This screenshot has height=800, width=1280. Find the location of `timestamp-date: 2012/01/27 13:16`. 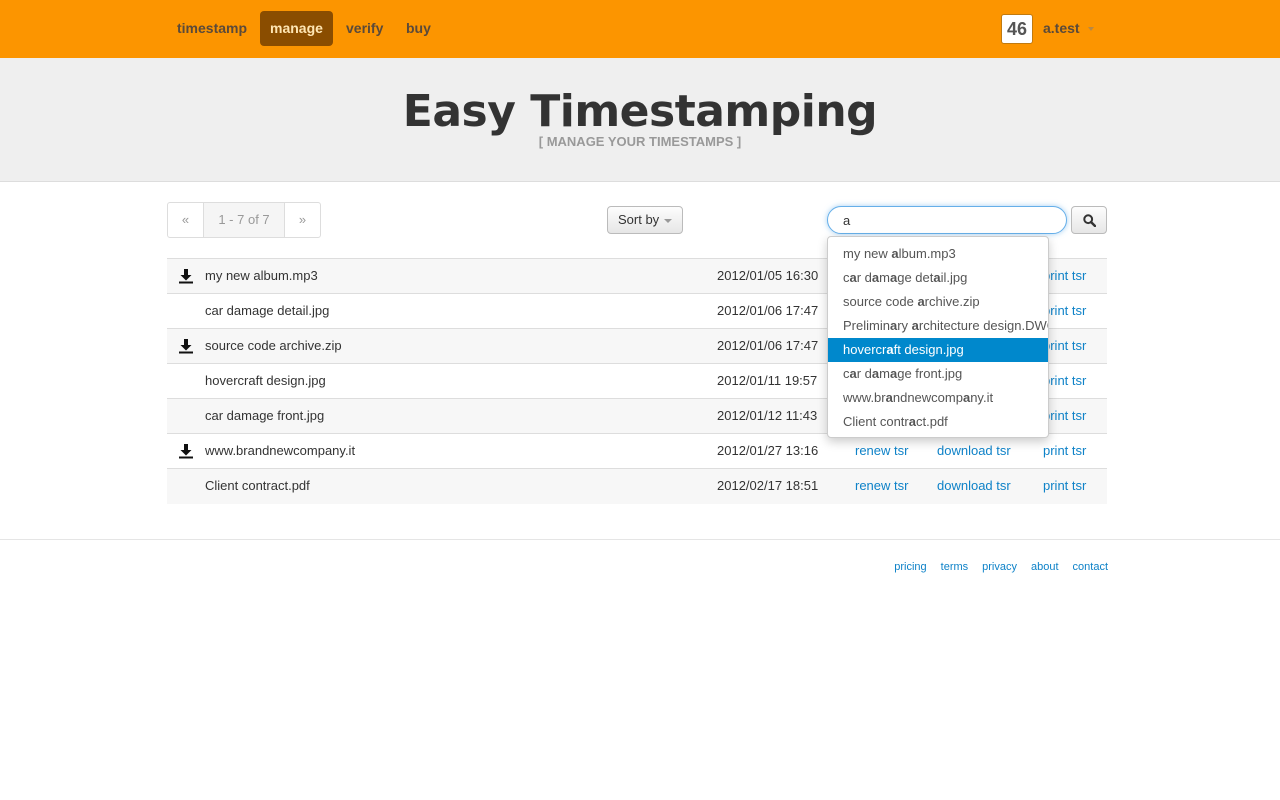

timestamp-date: 2012/01/27 13:16 is located at coordinates (768, 450).